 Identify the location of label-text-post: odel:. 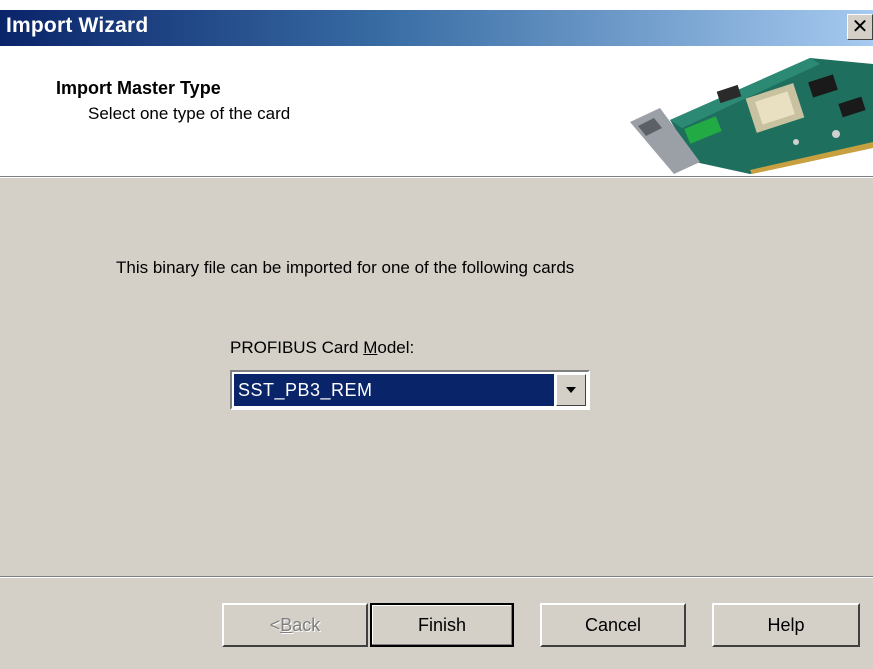
(396, 347).